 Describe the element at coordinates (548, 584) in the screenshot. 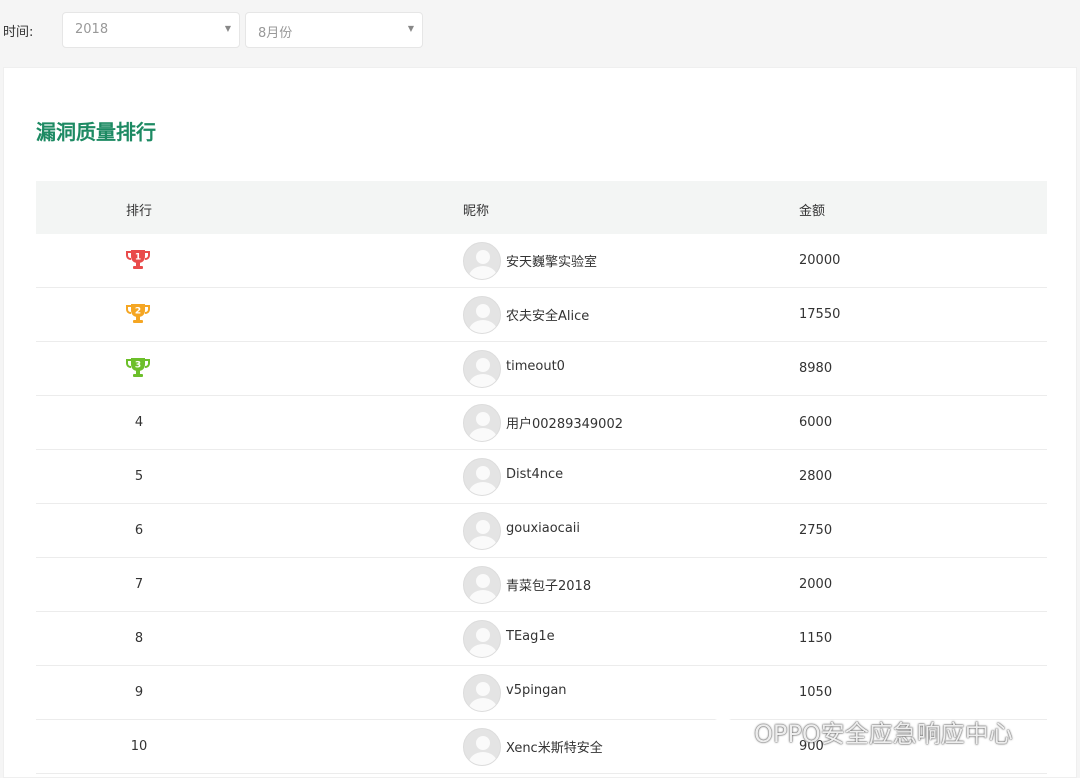

I see `nickname: 青菜包子2018` at that location.